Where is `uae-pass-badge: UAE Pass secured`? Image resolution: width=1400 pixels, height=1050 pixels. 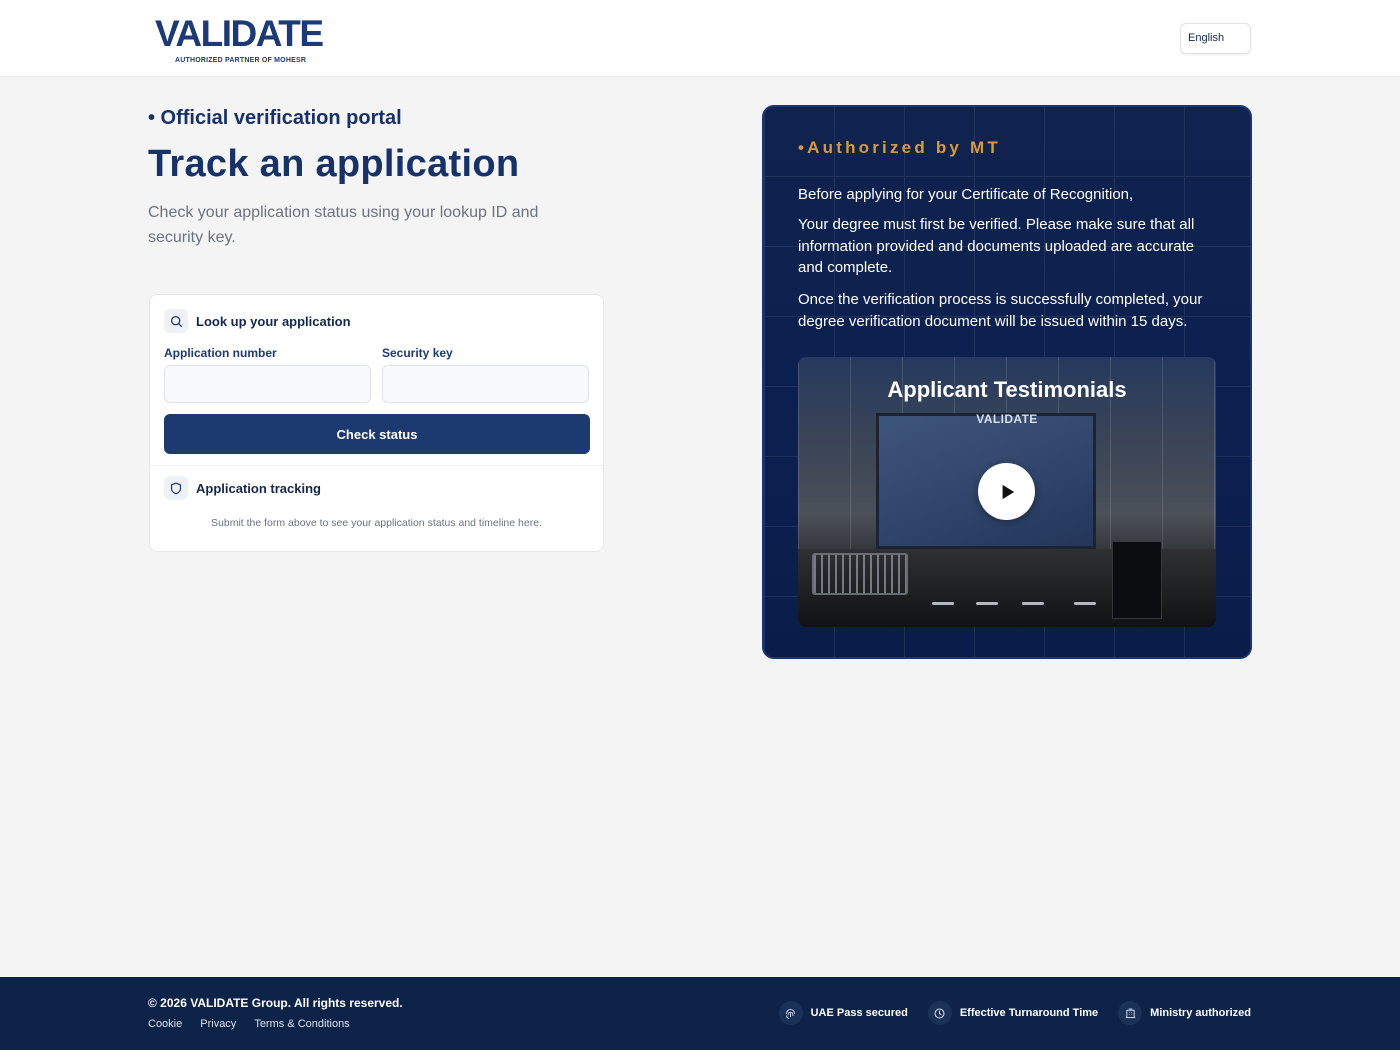
uae-pass-badge: UAE Pass secured is located at coordinates (843, 1013).